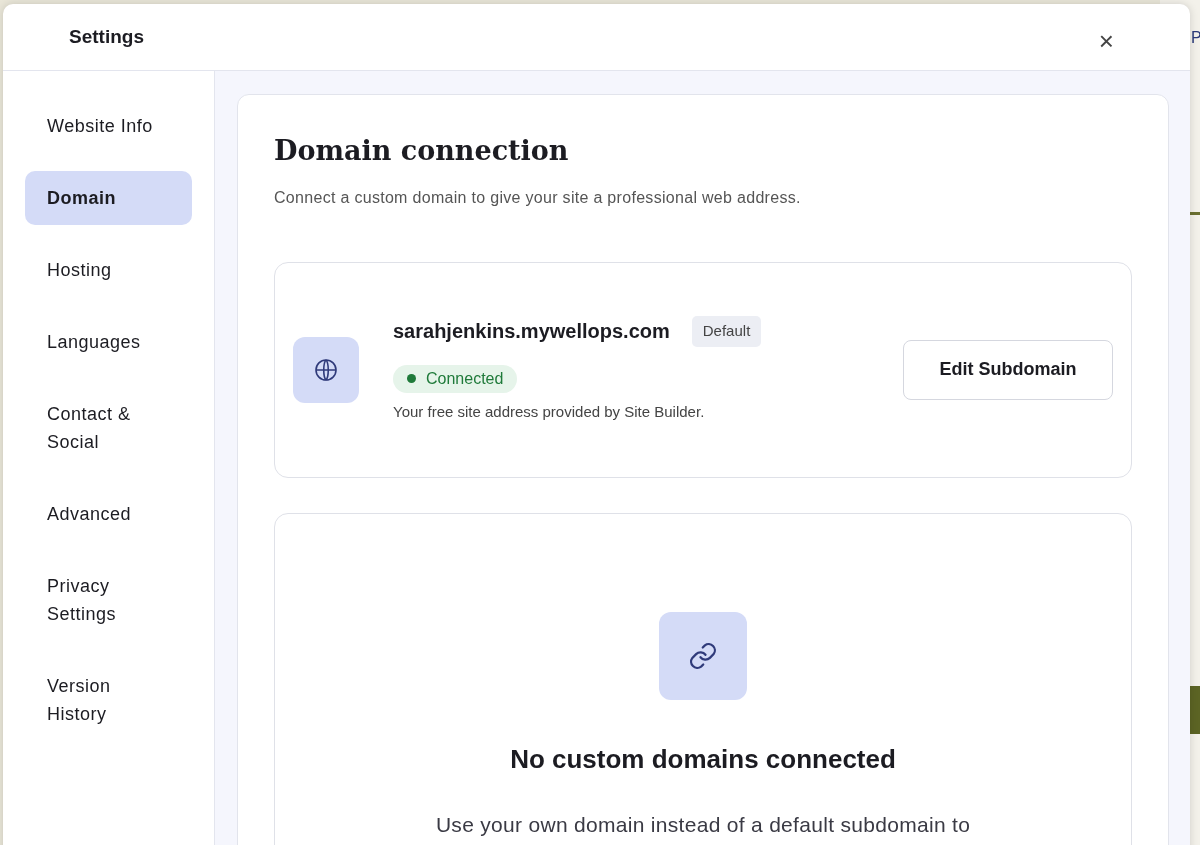  What do you see at coordinates (108, 198) in the screenshot?
I see `sidebar-item: Domain` at bounding box center [108, 198].